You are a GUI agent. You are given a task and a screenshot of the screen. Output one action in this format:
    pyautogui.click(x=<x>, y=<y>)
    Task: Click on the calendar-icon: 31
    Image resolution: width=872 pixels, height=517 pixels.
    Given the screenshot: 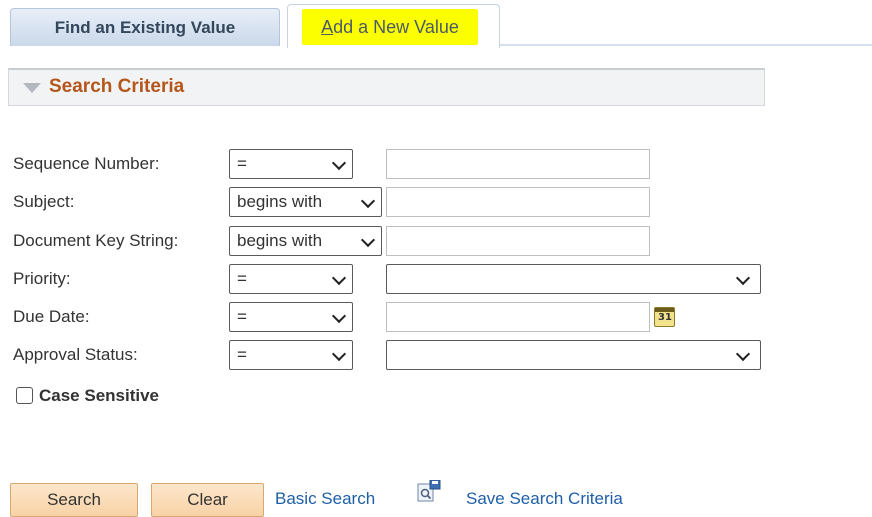 What is the action you would take?
    pyautogui.click(x=664, y=317)
    